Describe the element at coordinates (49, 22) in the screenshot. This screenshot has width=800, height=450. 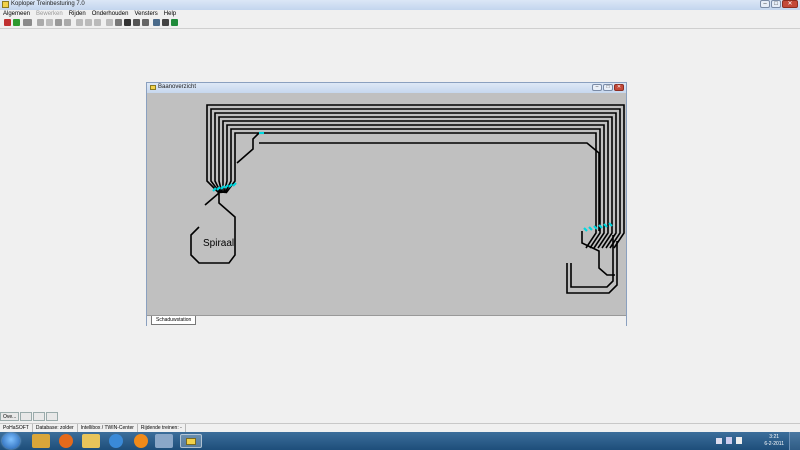
I see `grid-icon` at that location.